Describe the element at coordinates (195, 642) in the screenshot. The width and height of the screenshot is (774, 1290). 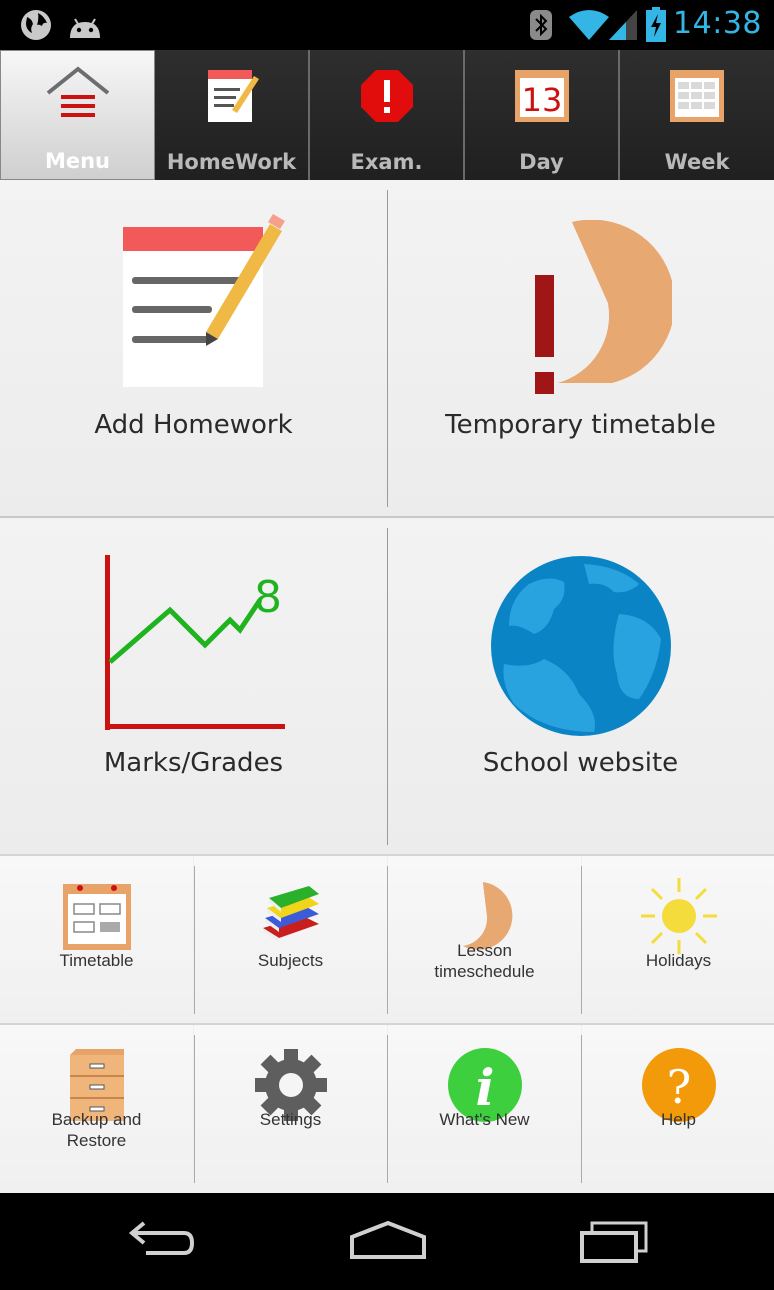
I see `grades-chart-icon: 8` at that location.